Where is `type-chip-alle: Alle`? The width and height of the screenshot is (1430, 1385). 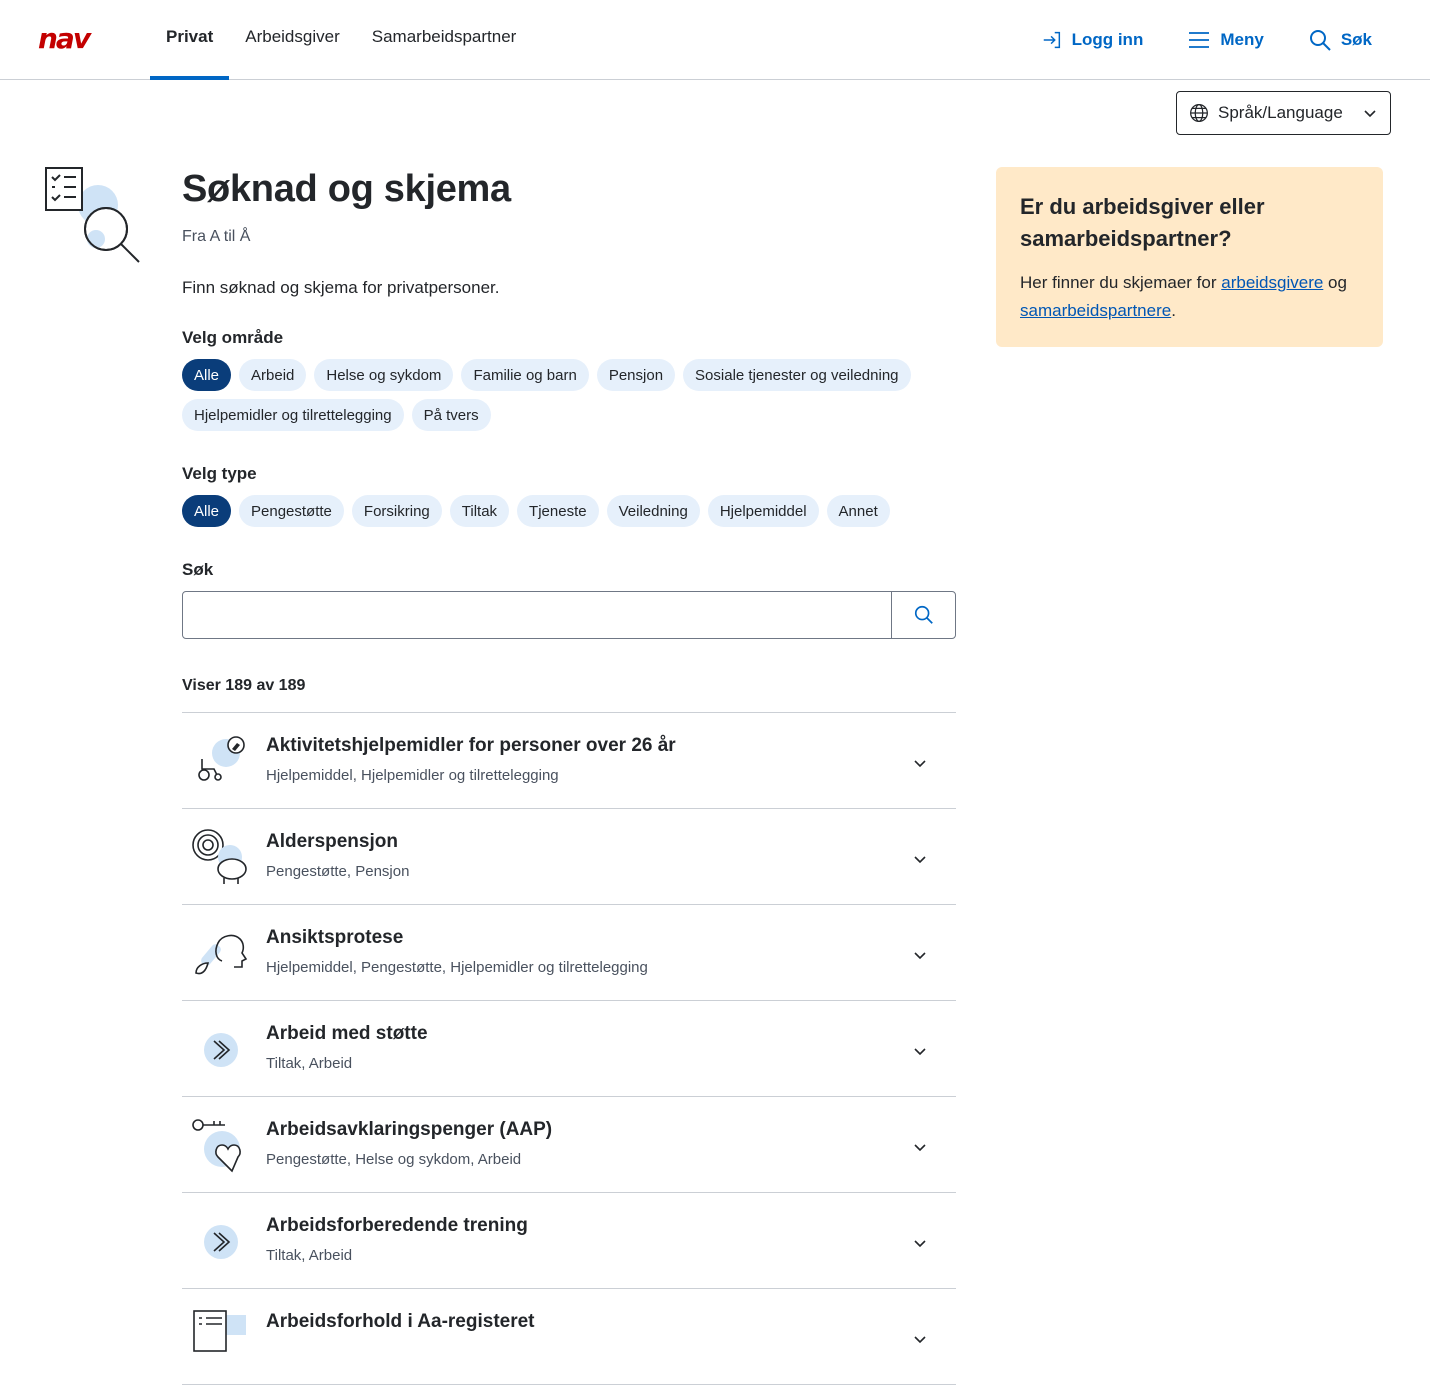
type-chip-alle: Alle is located at coordinates (207, 511).